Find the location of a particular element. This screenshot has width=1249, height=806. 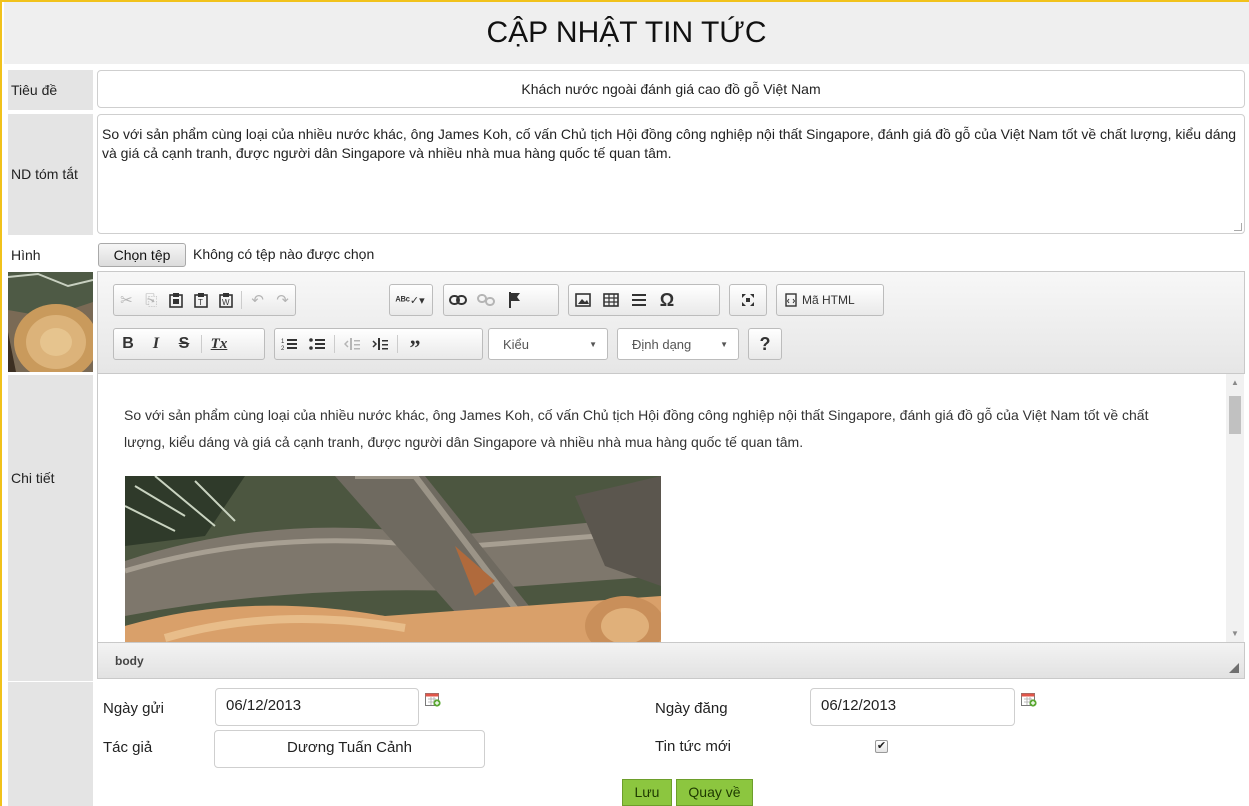

strike-icon: S is located at coordinates (184, 344).